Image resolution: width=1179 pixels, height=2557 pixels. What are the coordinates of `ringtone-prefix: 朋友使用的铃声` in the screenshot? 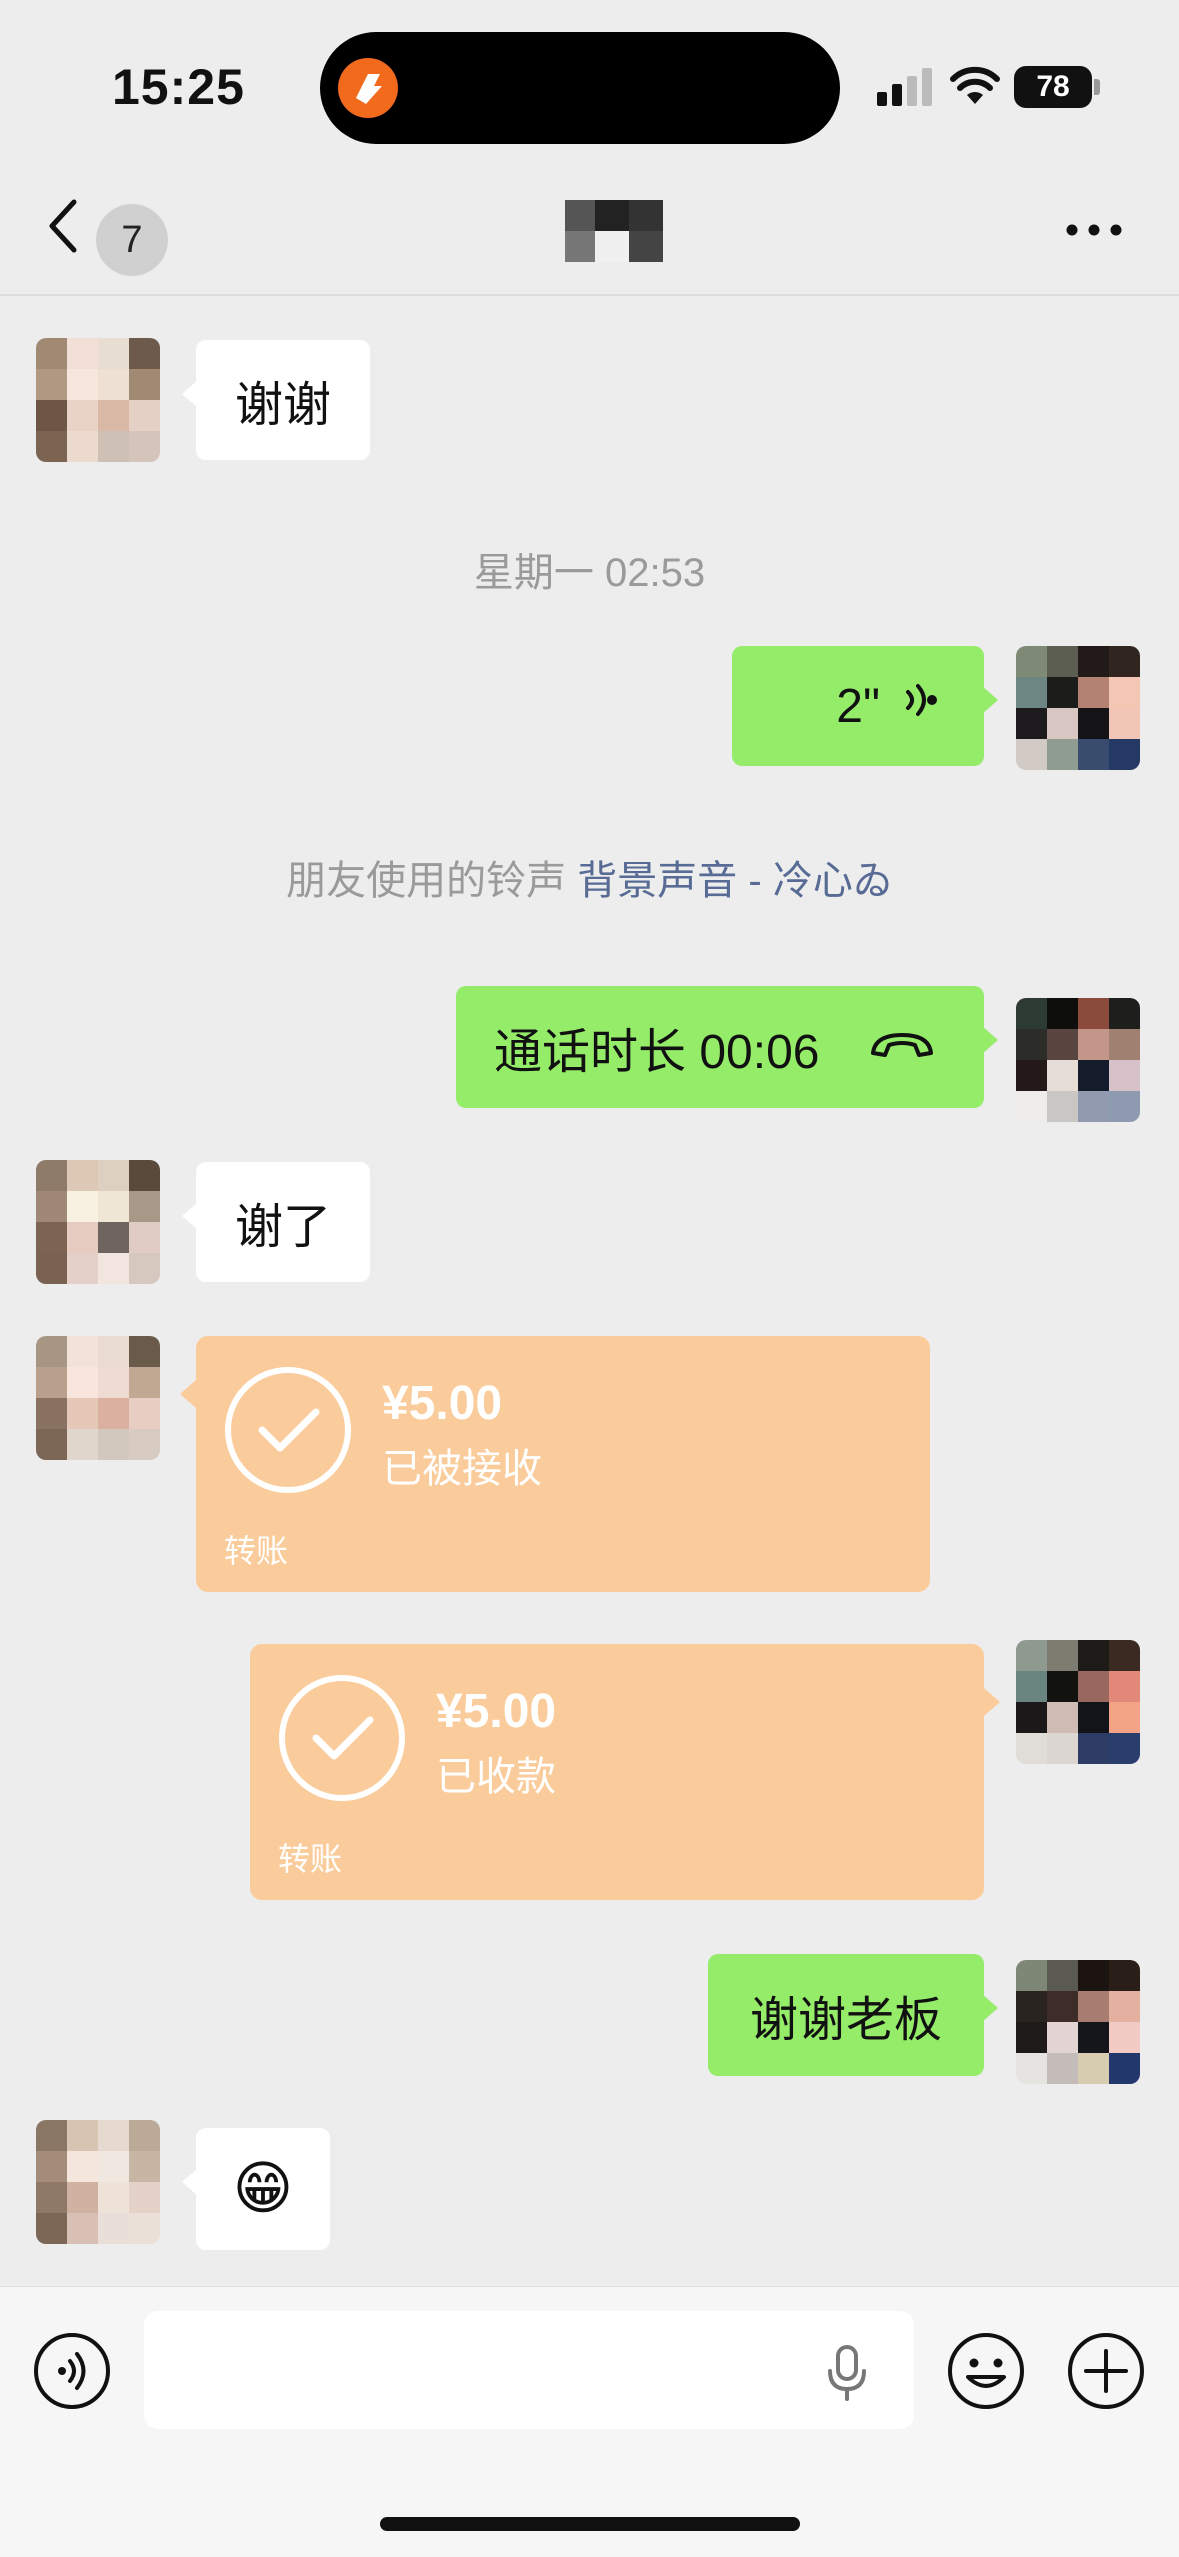 It's located at (426, 881).